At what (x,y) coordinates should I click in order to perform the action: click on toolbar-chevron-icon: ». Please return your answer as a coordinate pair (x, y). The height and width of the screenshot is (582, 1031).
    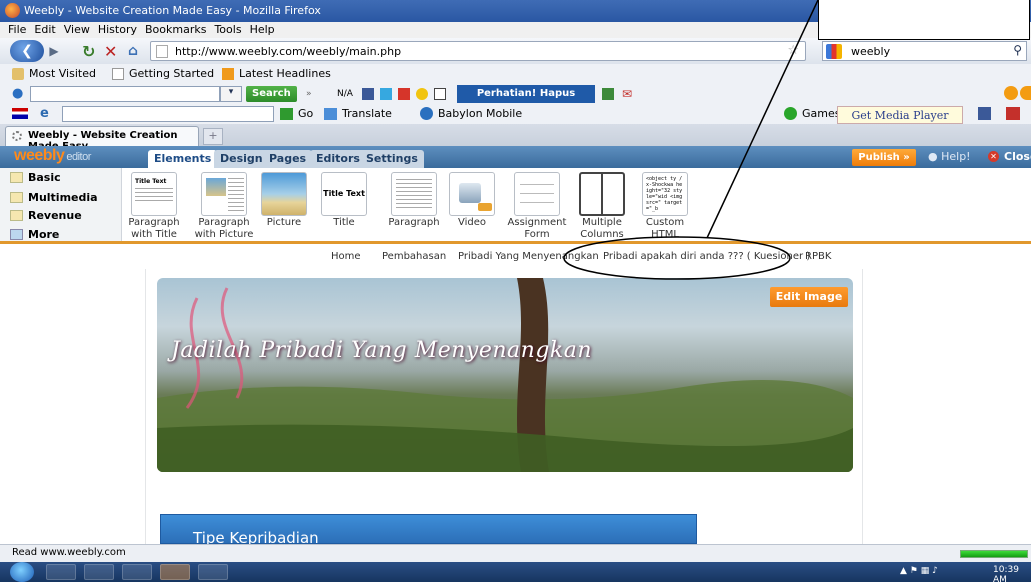
    Looking at the image, I should click on (309, 94).